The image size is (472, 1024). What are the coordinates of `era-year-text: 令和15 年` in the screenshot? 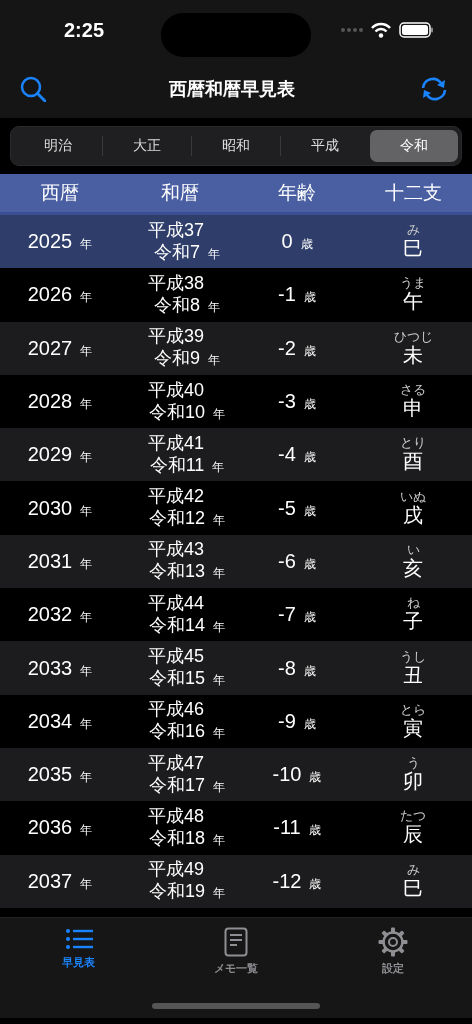 It's located at (187, 678).